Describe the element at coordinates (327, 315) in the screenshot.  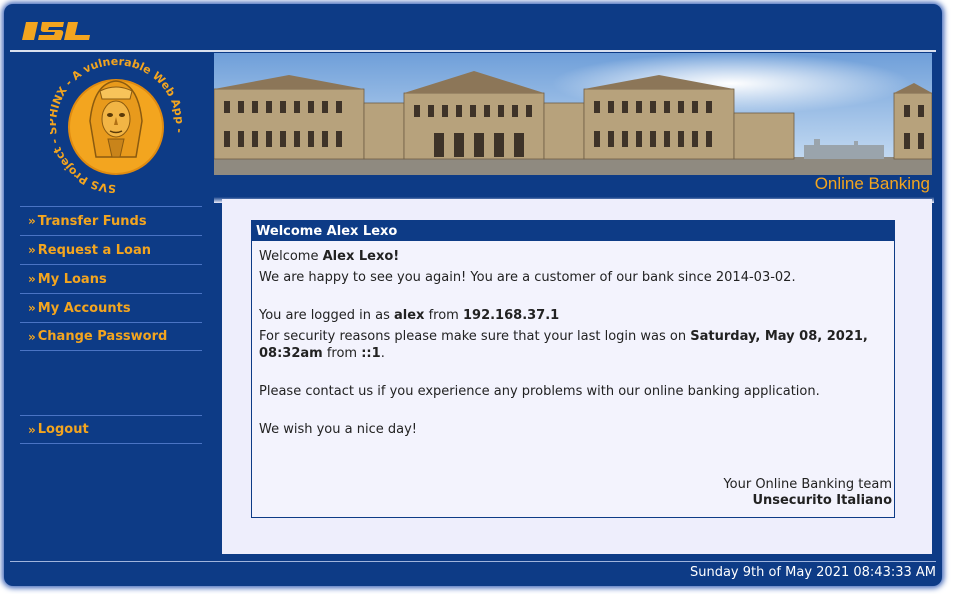
I see `login-prefix: You are logged in as` at that location.